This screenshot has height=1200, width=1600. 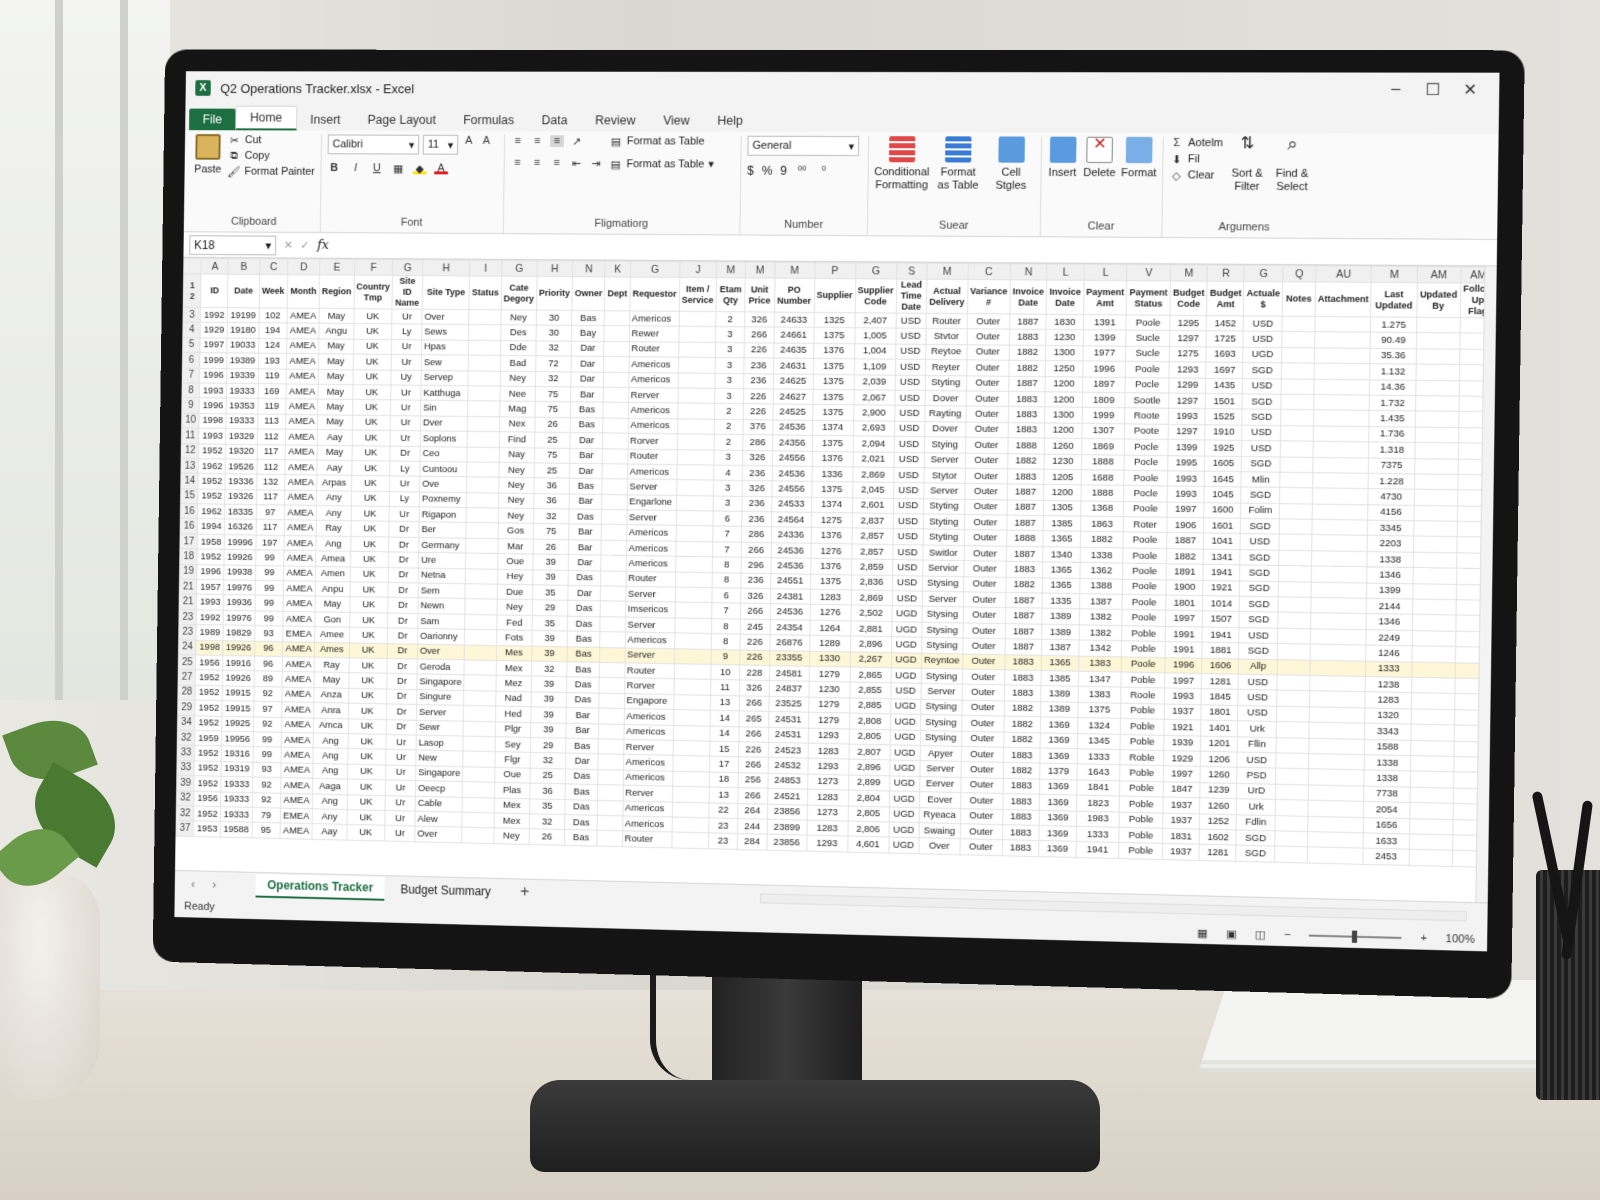 What do you see at coordinates (1218, 821) in the screenshot?
I see `cell: 1252` at bounding box center [1218, 821].